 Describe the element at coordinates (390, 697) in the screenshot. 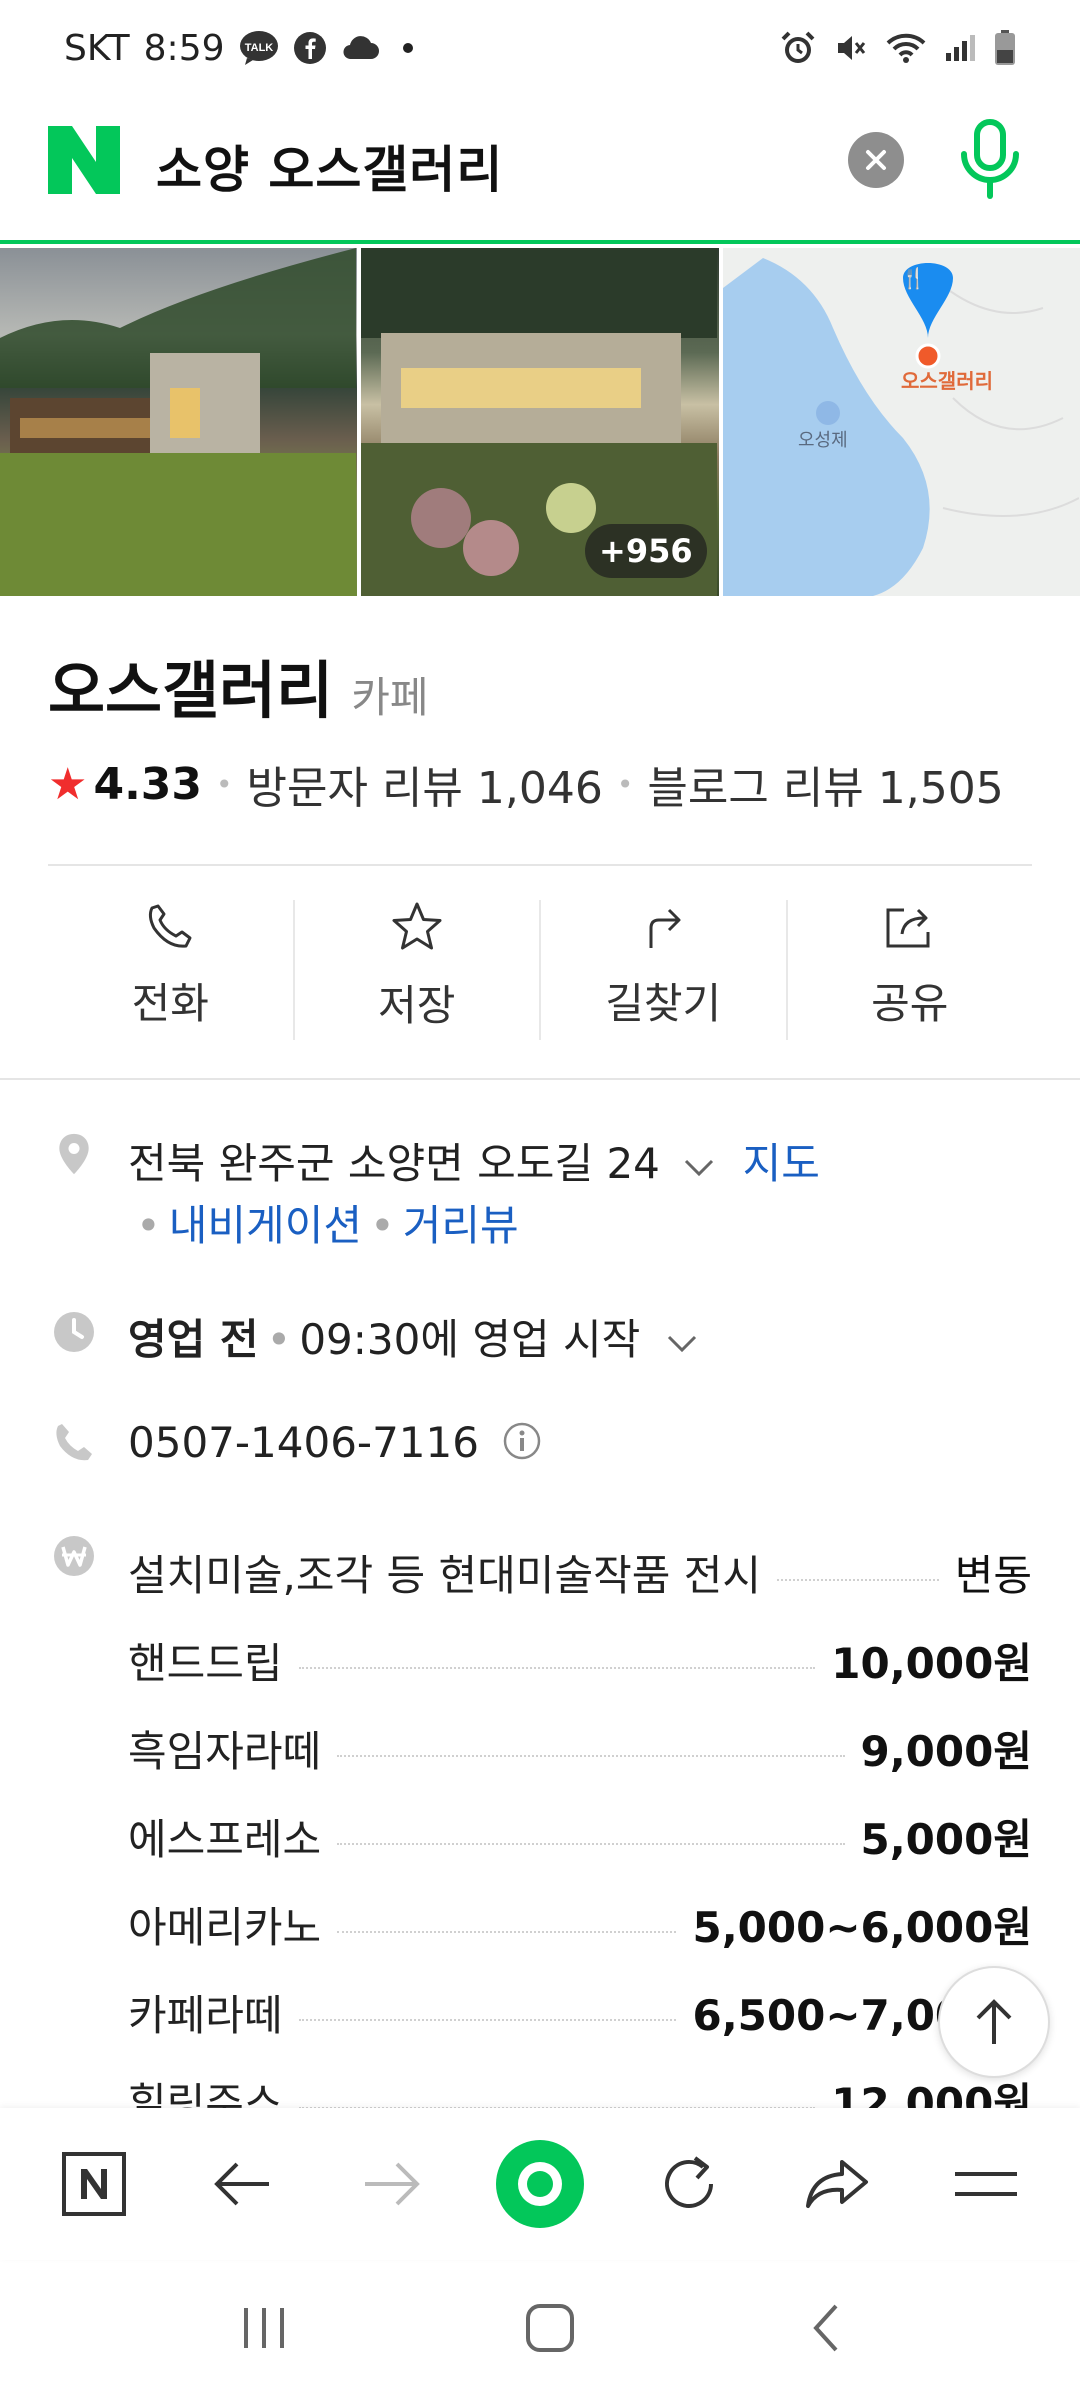

I see `place-category: 카페` at that location.